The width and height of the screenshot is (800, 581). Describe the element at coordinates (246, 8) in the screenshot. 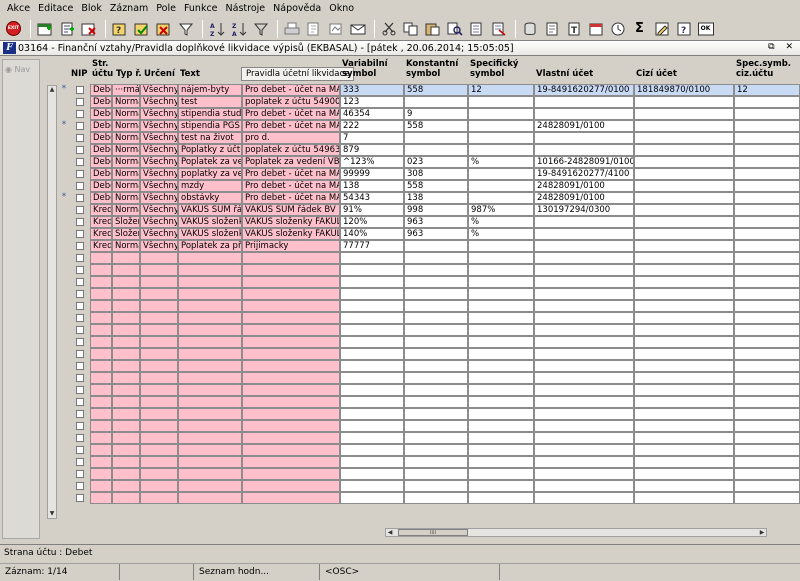

I see `menu-nastroje: Nástroje` at that location.